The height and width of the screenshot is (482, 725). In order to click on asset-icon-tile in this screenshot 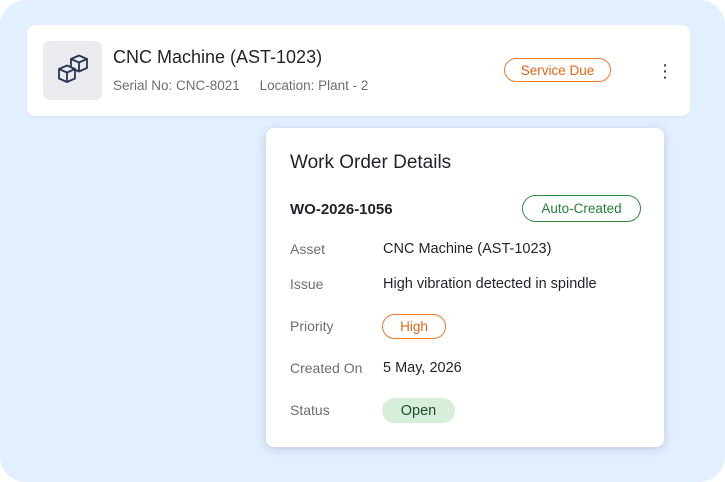, I will do `click(72, 70)`.